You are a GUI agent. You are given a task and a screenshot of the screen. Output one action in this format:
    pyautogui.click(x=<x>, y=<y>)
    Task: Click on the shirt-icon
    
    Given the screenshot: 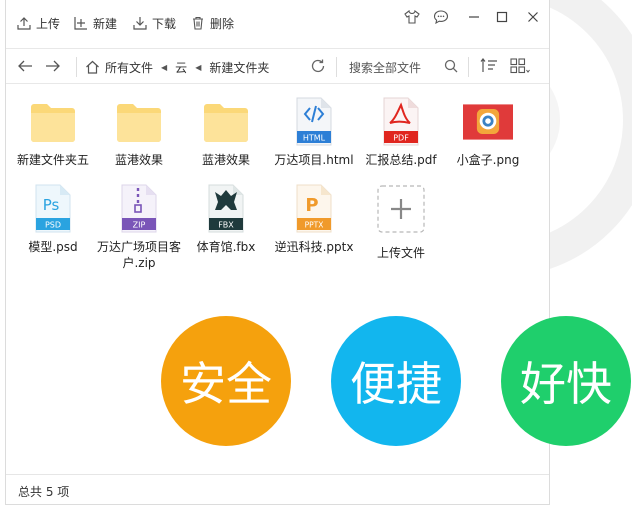 What is the action you would take?
    pyautogui.click(x=412, y=17)
    